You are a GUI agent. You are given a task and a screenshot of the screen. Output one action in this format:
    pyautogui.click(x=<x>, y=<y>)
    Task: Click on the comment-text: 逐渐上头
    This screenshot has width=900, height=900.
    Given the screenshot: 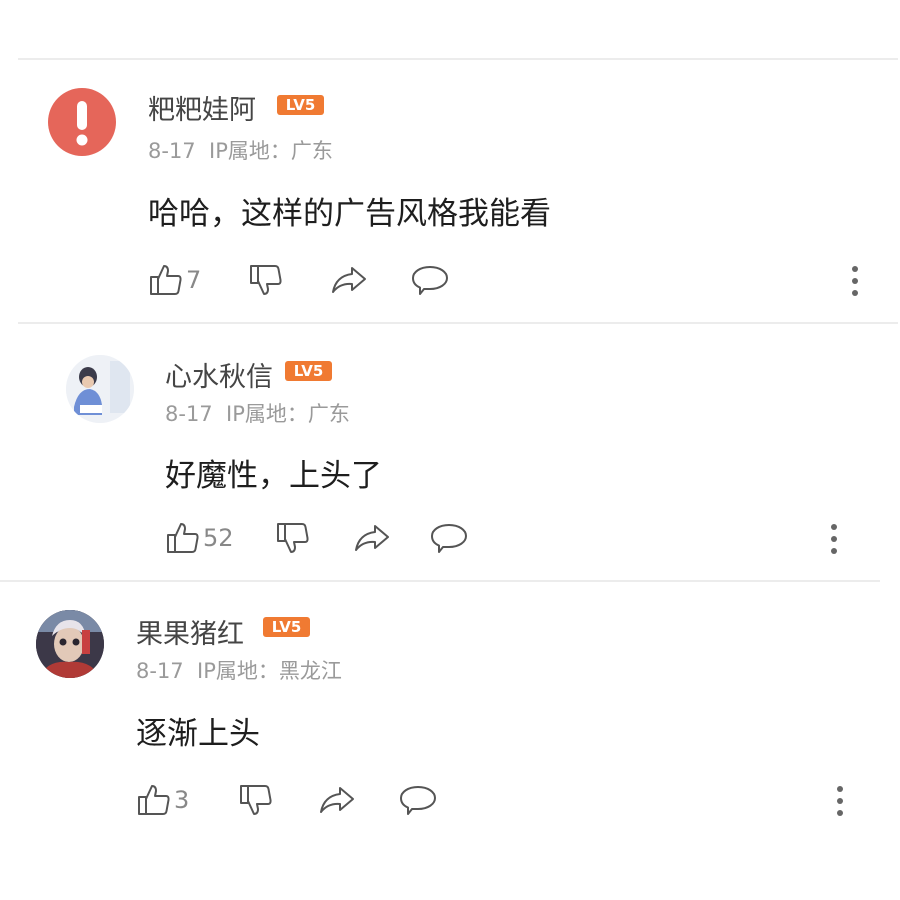 What is the action you would take?
    pyautogui.click(x=198, y=734)
    